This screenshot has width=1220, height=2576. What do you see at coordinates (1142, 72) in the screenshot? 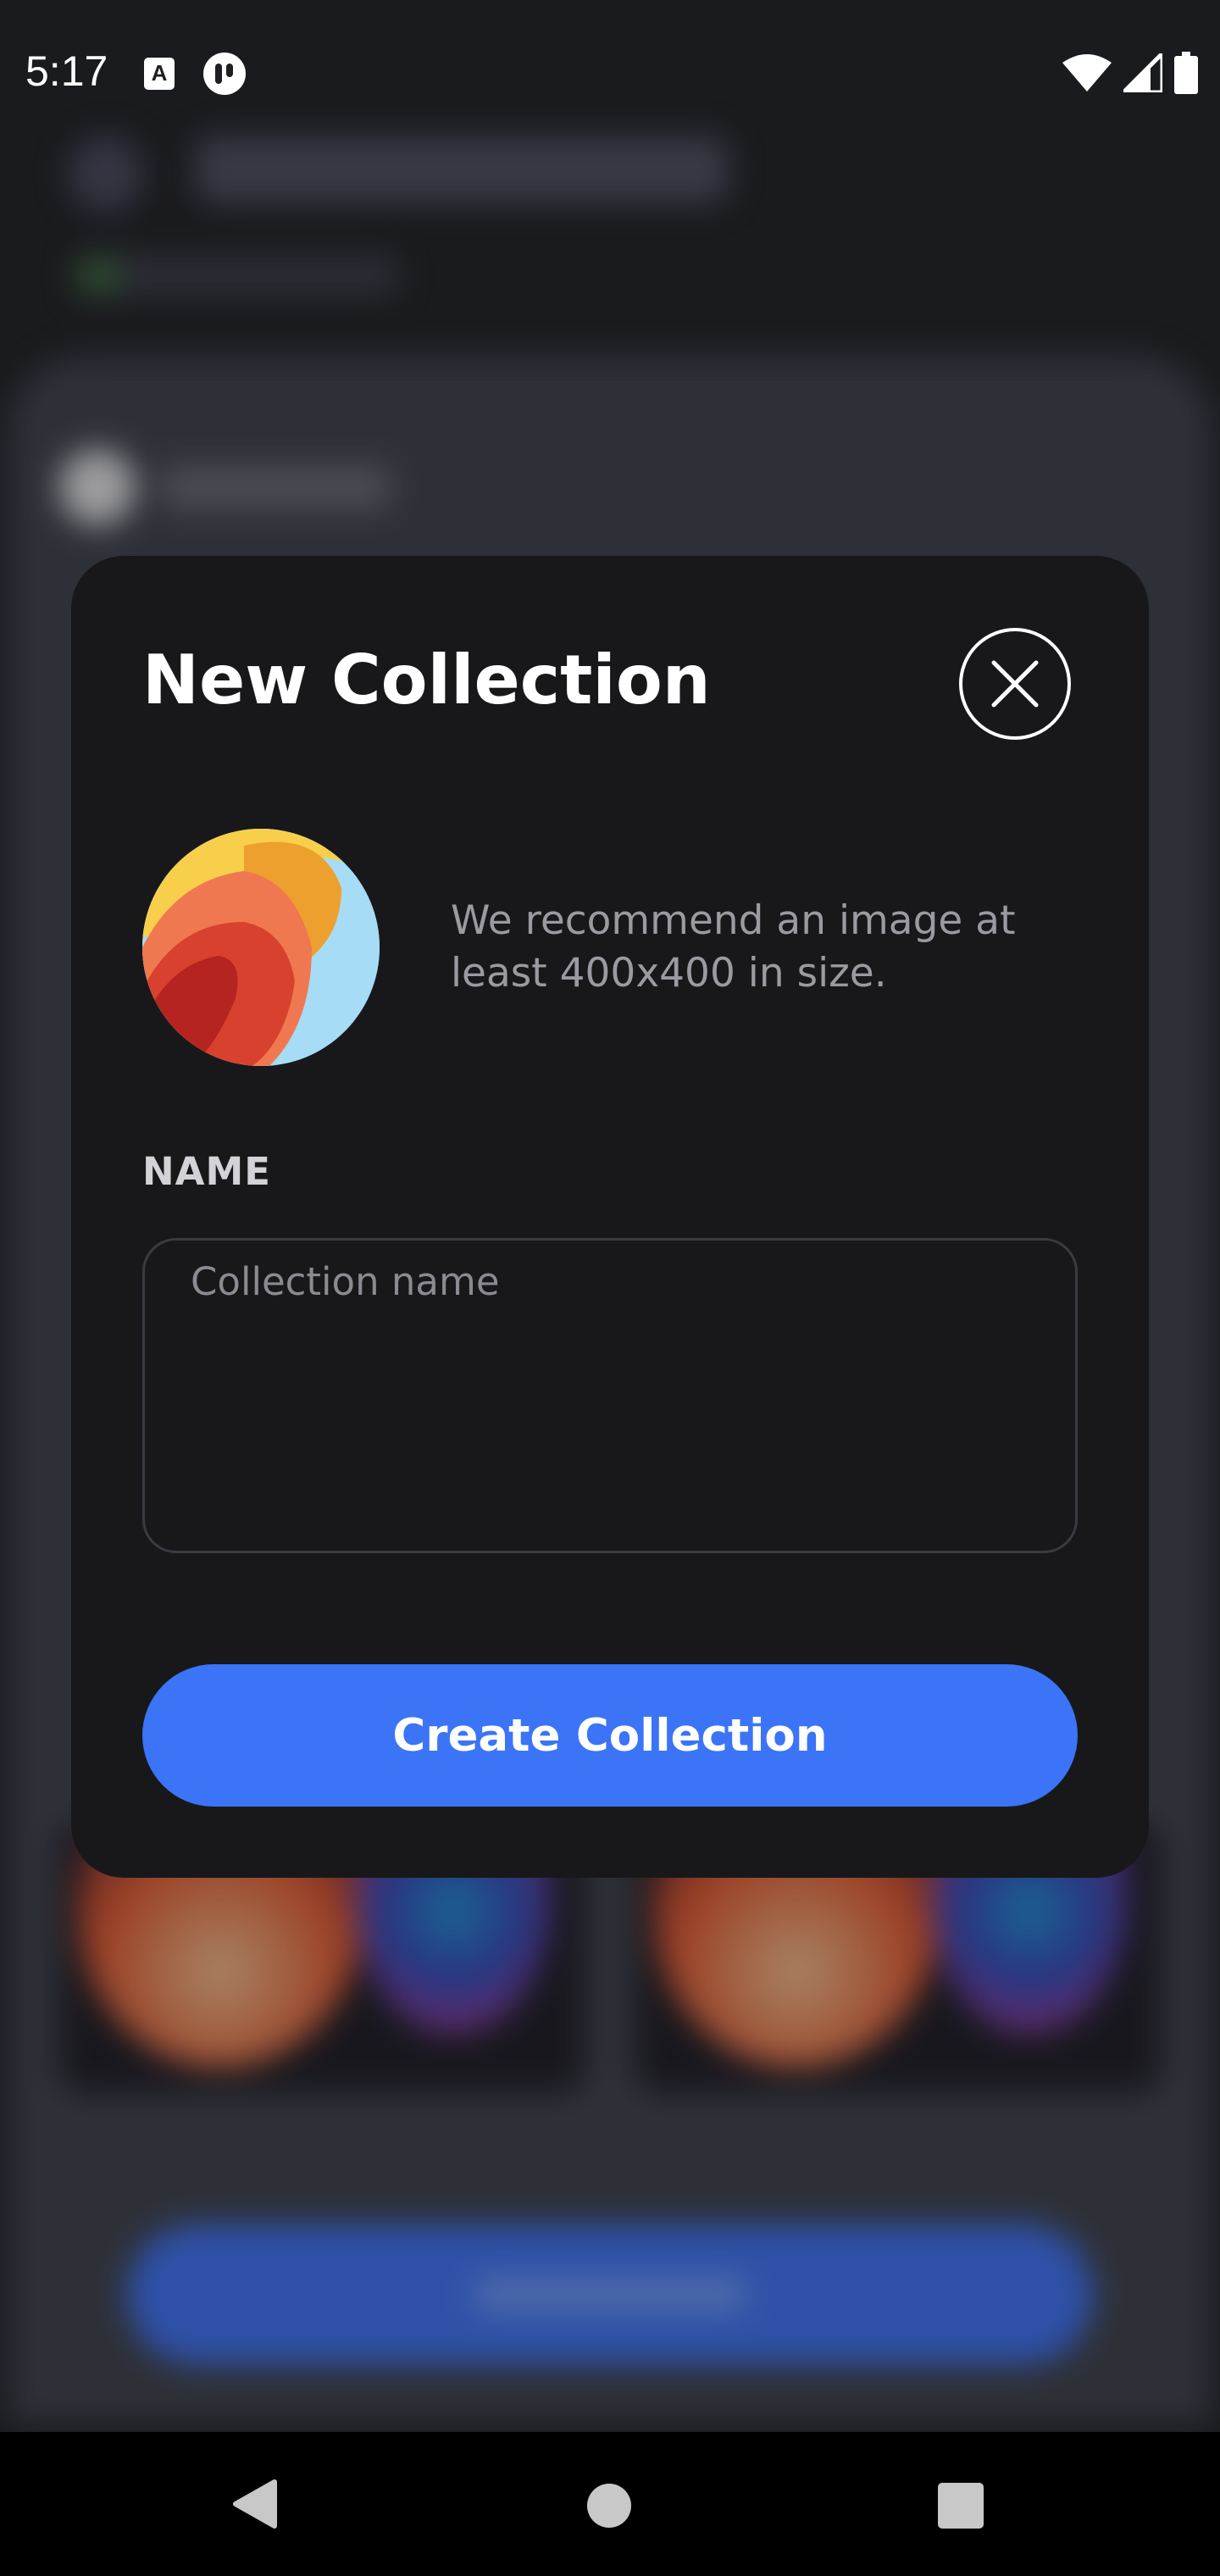
I see `signal-icon` at bounding box center [1142, 72].